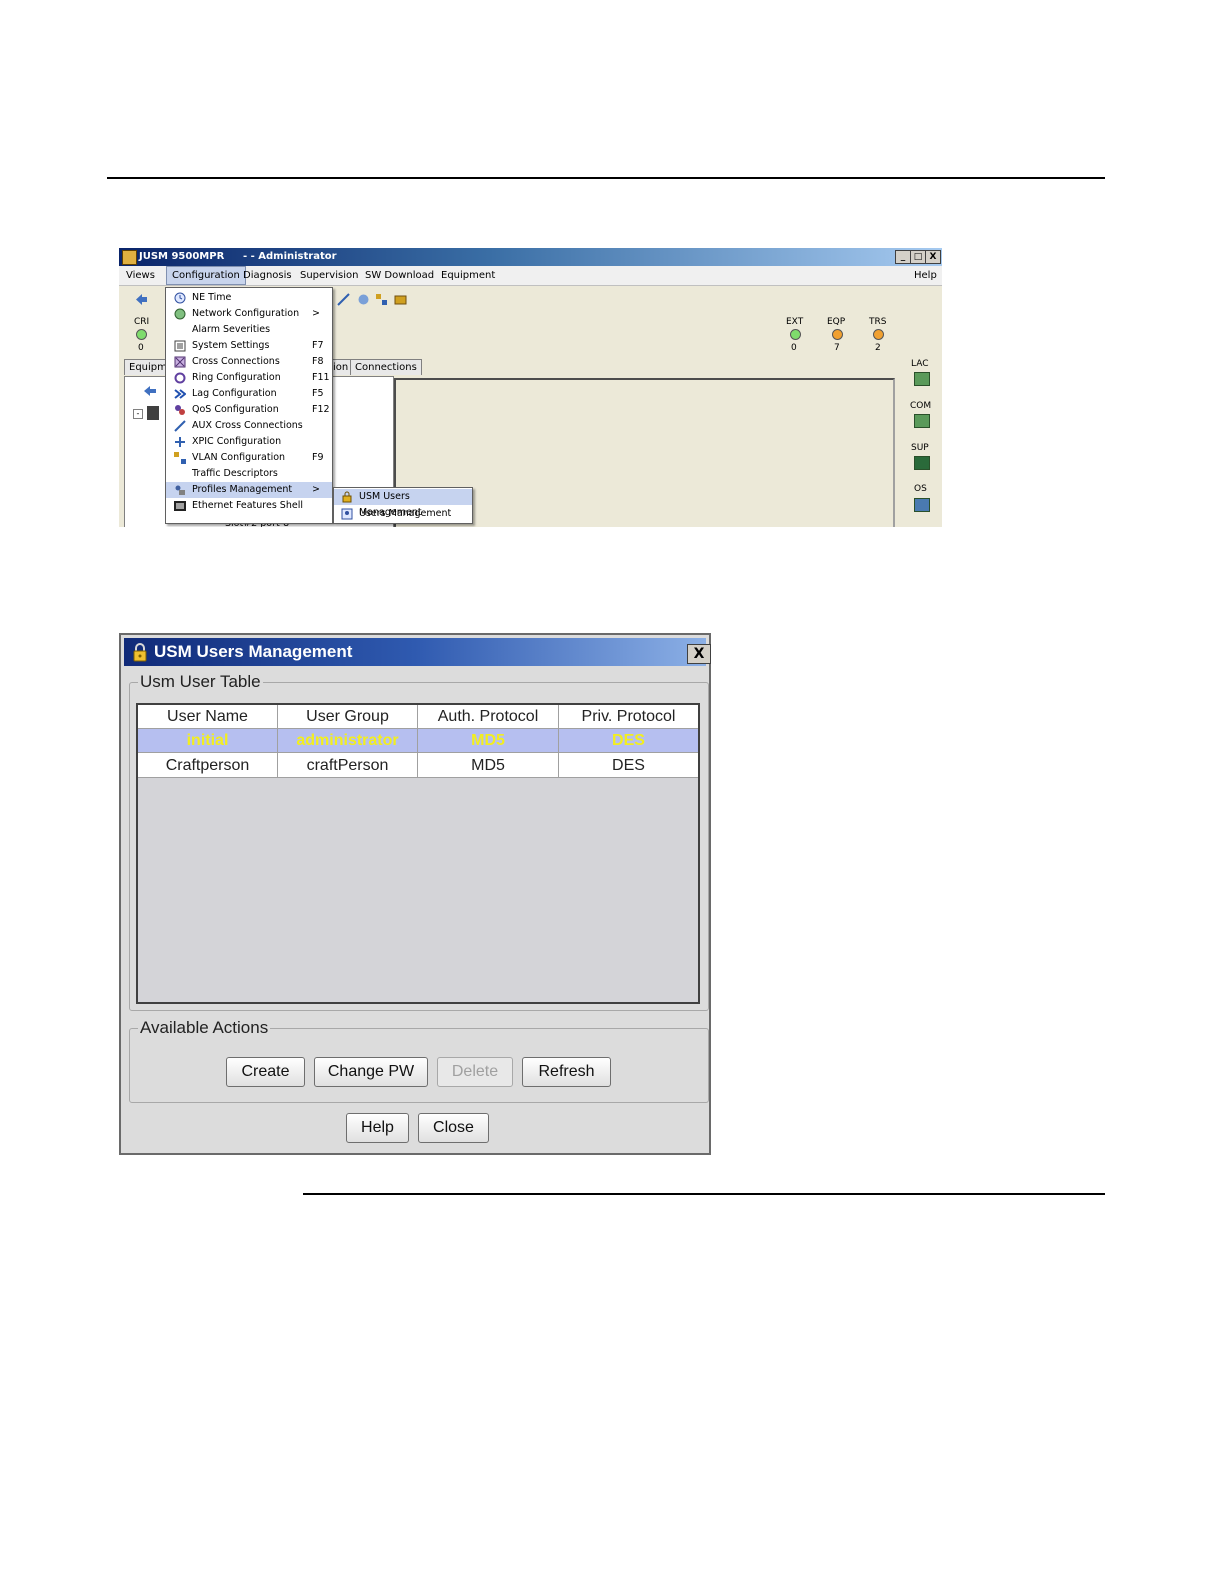 The height and width of the screenshot is (1584, 1224). What do you see at coordinates (400, 299) in the screenshot?
I see `equipment-tool-icon` at bounding box center [400, 299].